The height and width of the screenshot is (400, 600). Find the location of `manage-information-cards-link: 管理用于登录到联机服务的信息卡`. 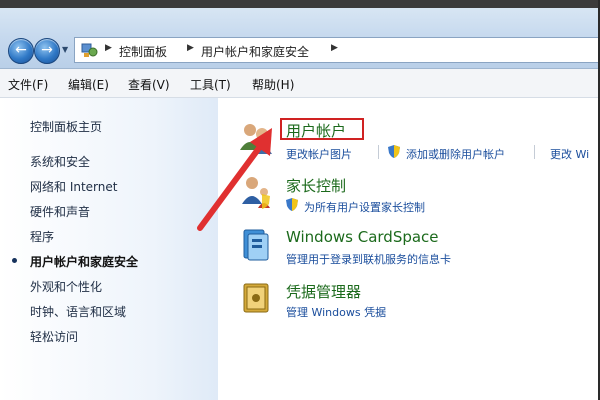

manage-information-cards-link: 管理用于登录到联机服务的信息卡 is located at coordinates (368, 259).